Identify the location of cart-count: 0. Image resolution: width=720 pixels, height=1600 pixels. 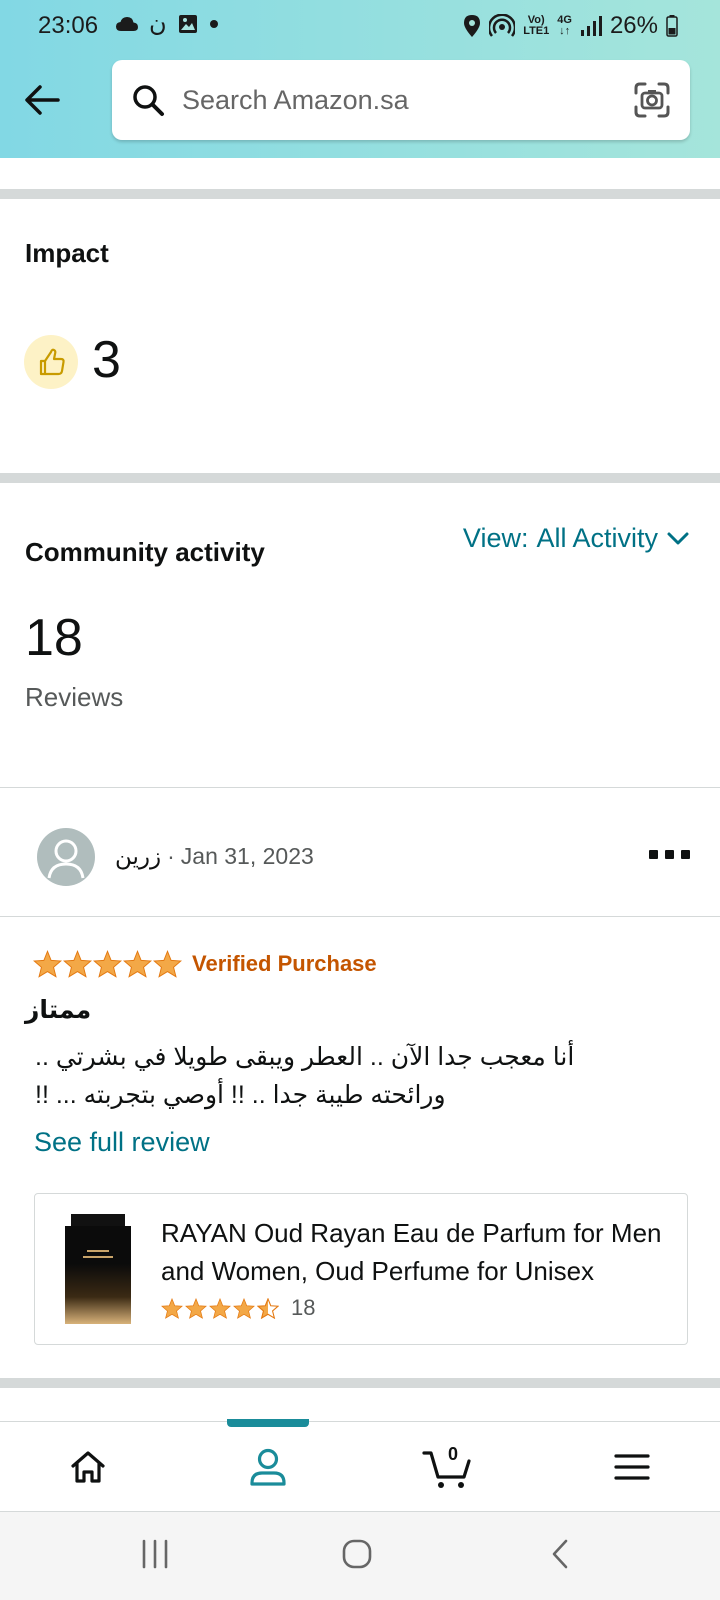
(453, 1454).